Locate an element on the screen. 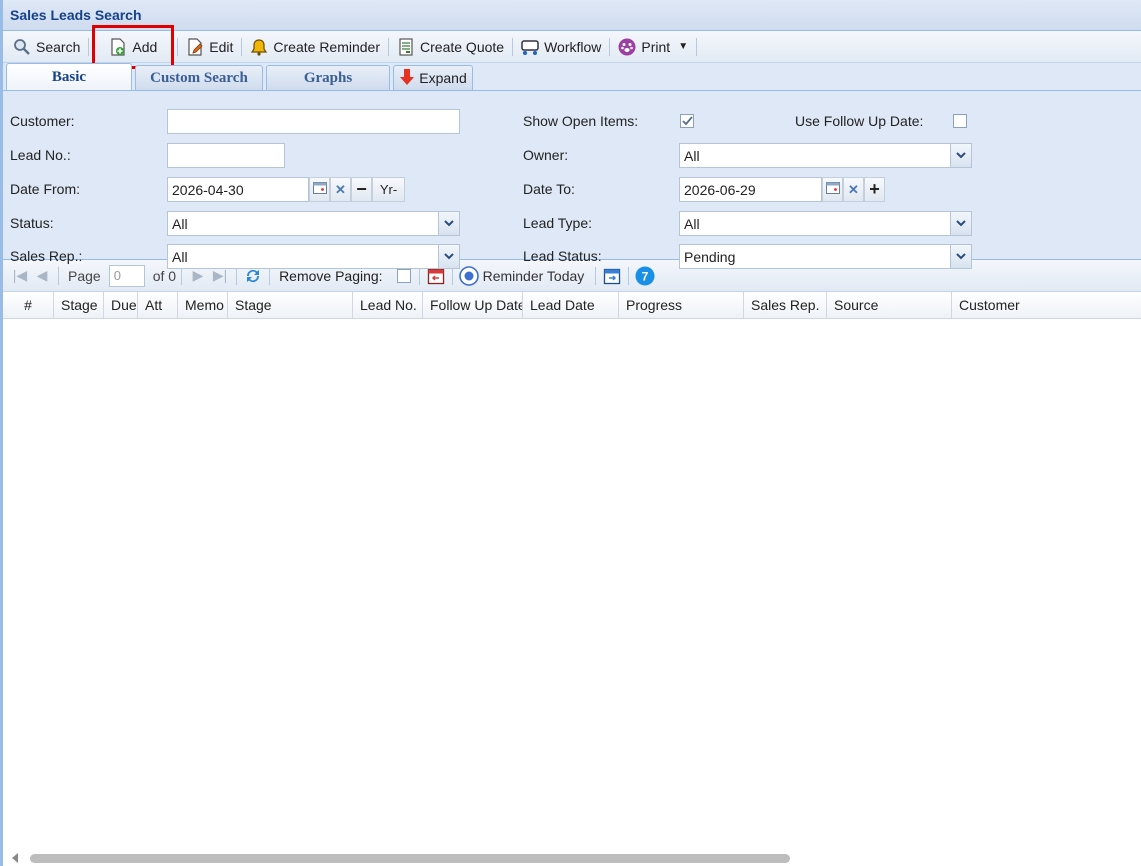 This screenshot has height=866, width=1141. tab-graphs: Graphs is located at coordinates (328, 77).